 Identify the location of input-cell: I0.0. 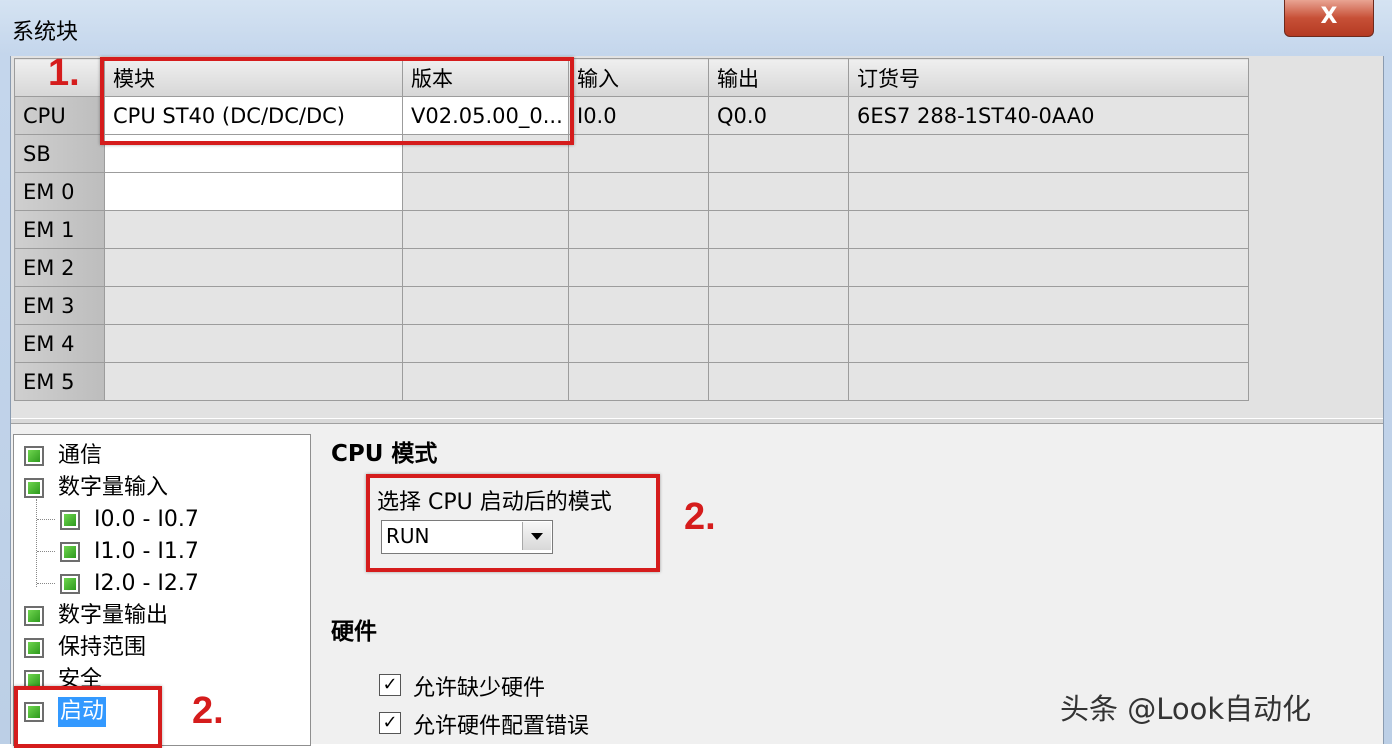
(638, 115).